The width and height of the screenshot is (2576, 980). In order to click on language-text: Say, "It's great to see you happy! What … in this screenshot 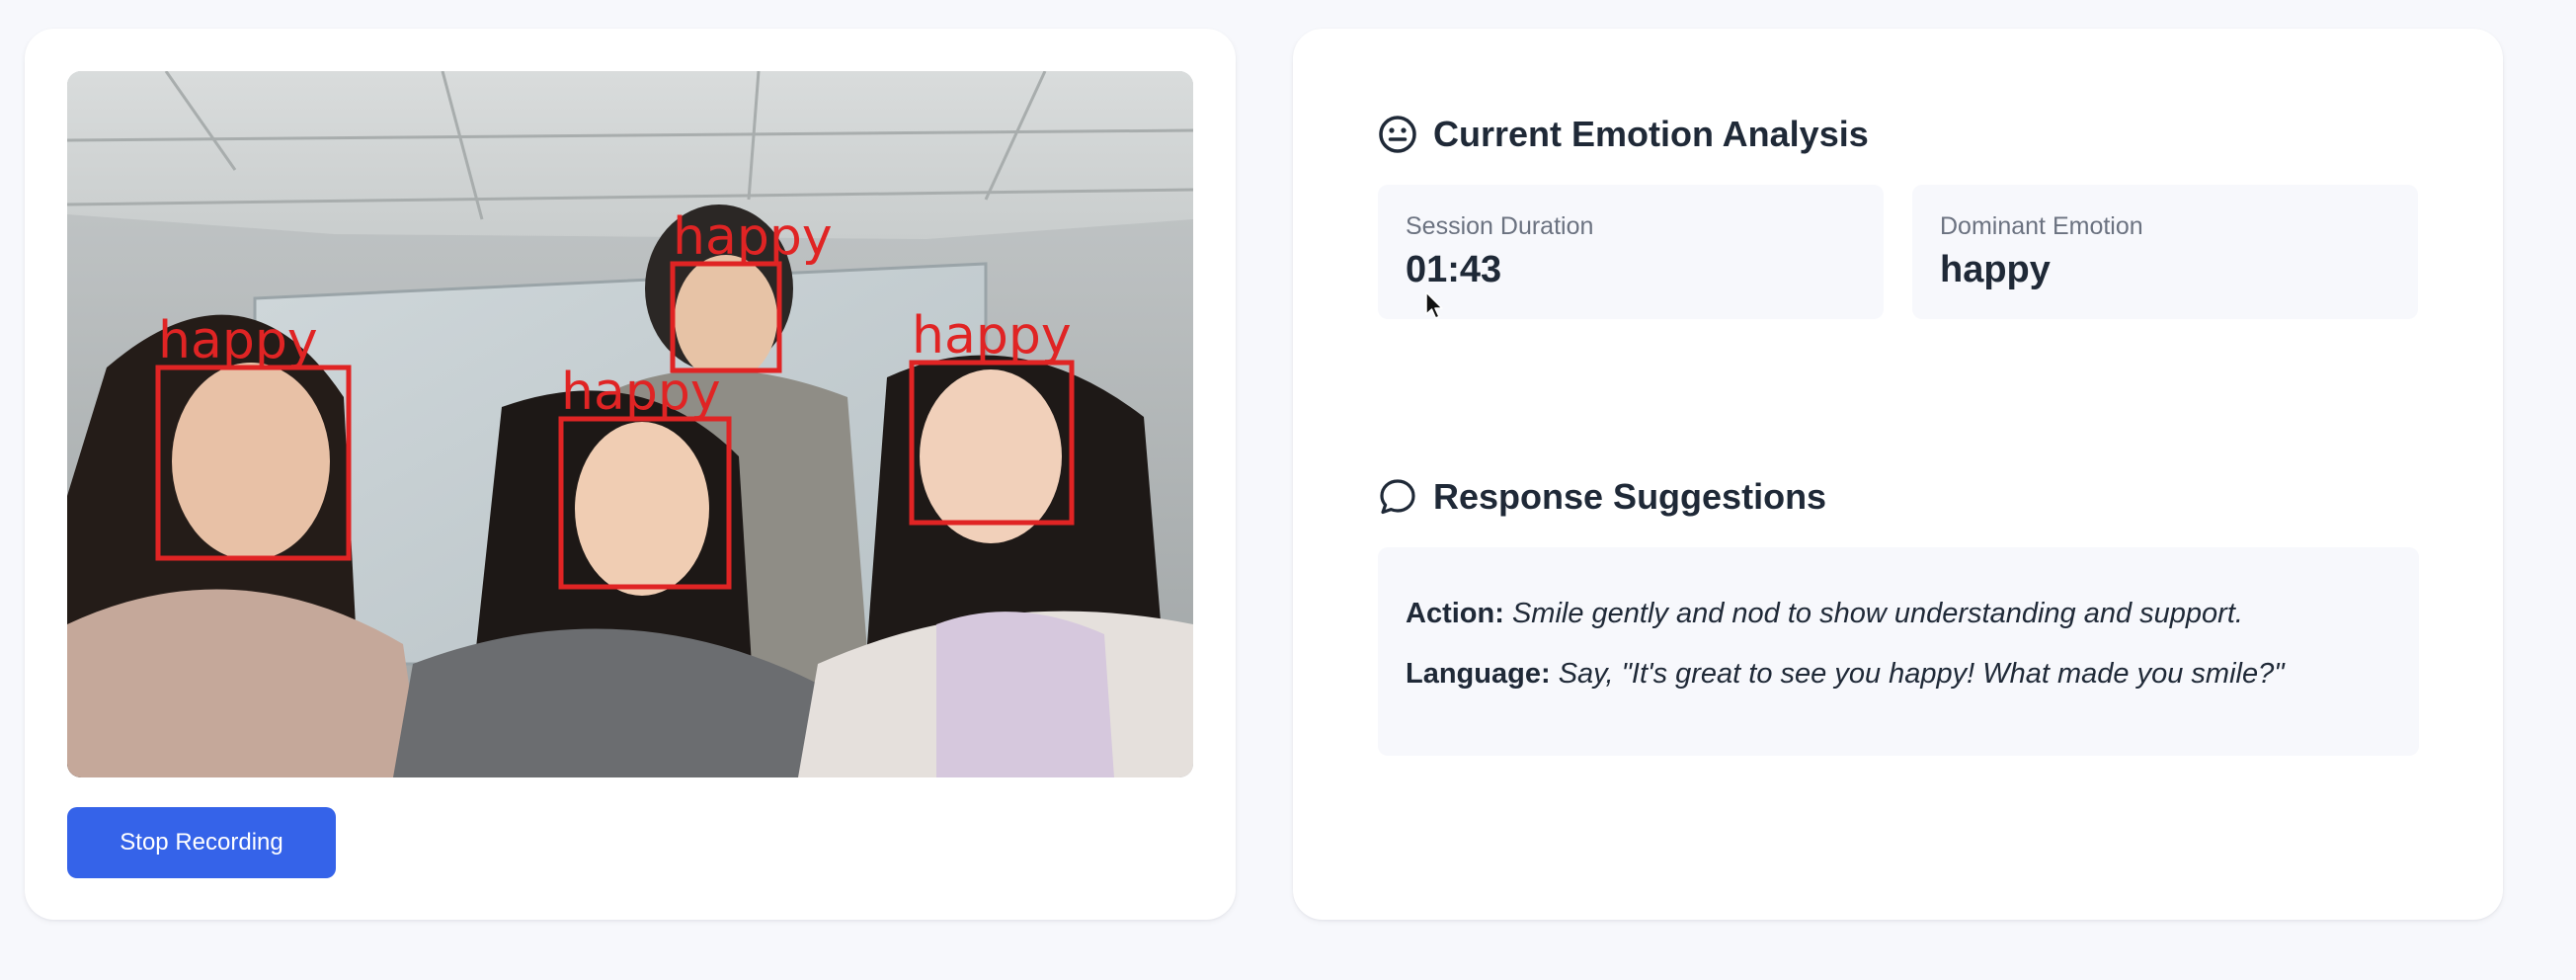, I will do `click(1921, 673)`.